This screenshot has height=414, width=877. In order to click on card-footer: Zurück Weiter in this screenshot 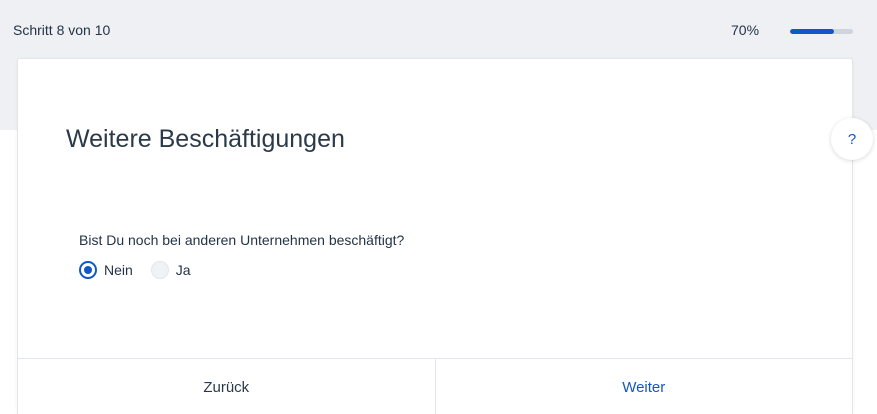, I will do `click(435, 386)`.